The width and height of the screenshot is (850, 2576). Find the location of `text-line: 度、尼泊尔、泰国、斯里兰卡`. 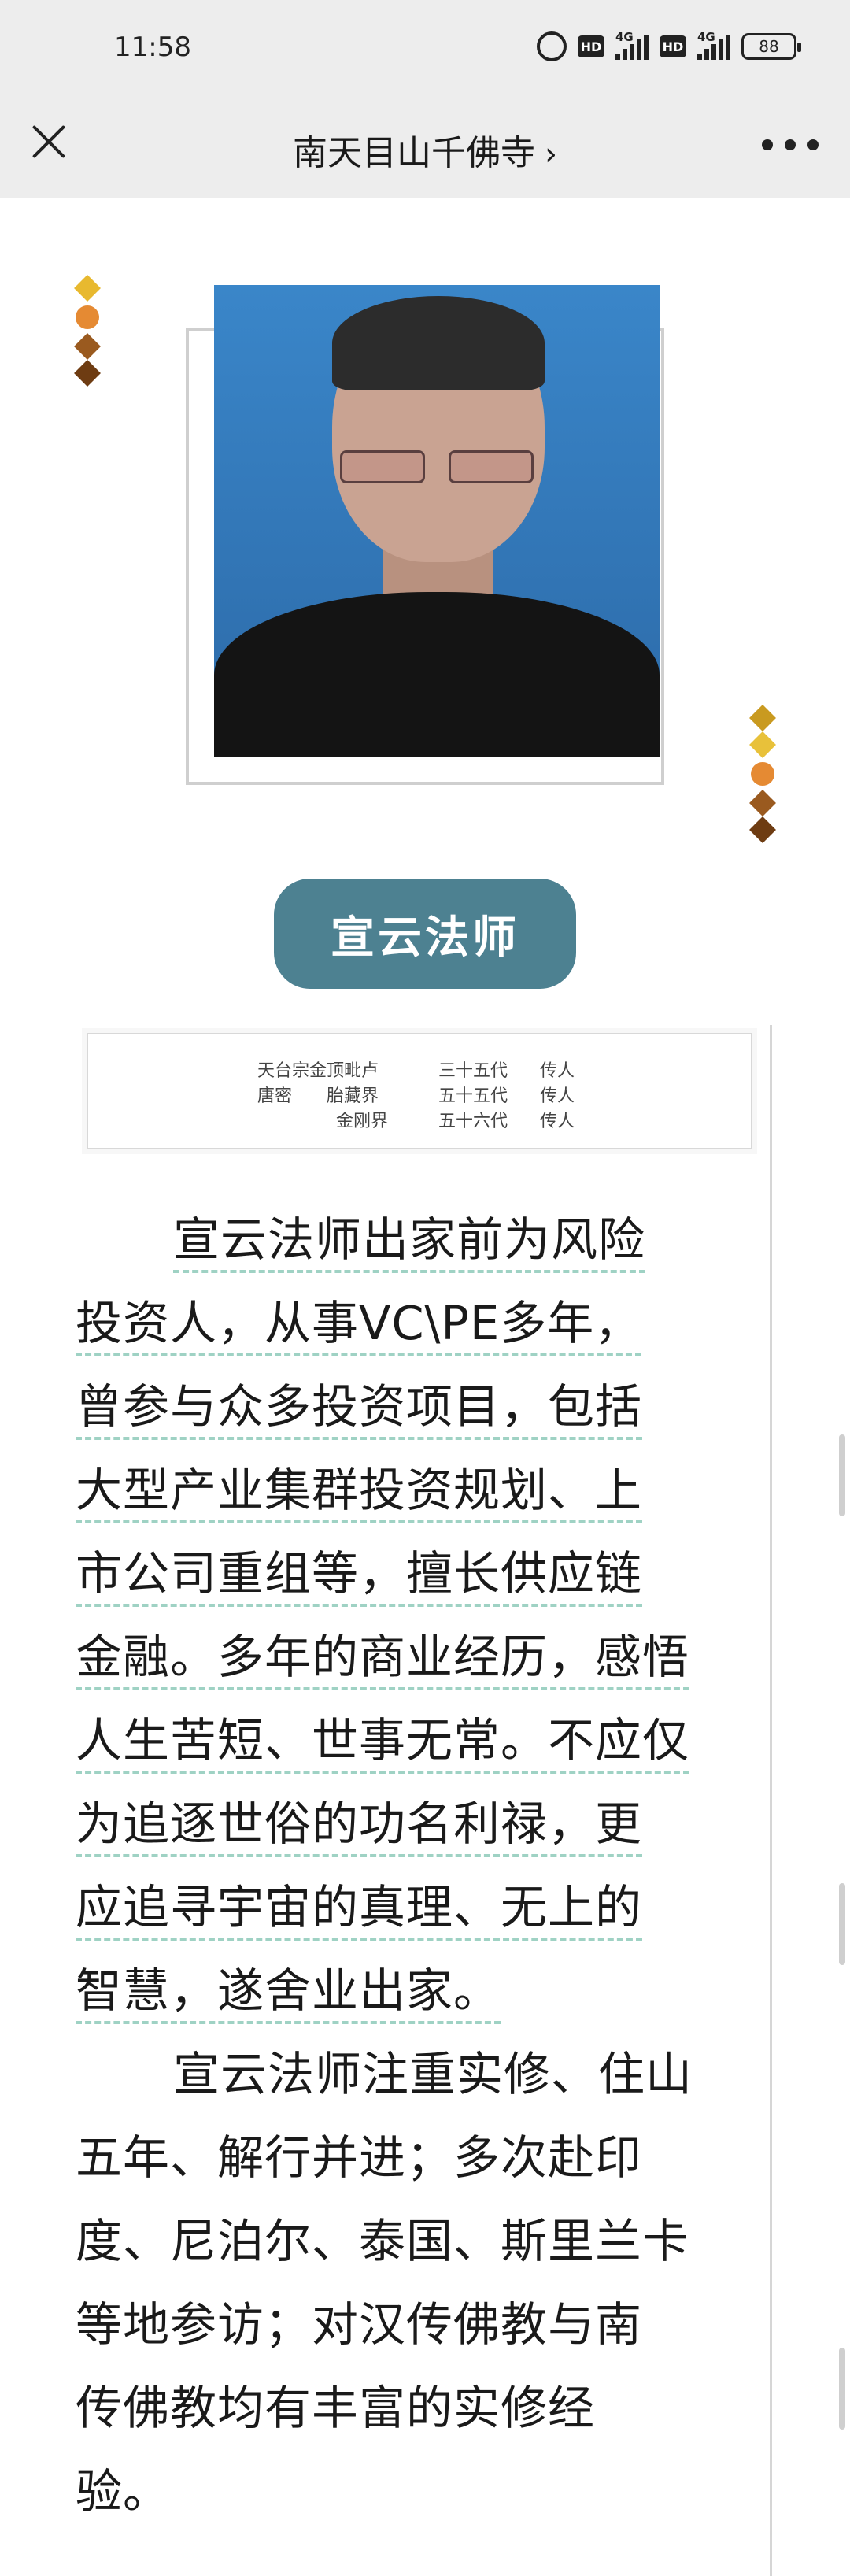

text-line: 度、尼泊尔、泰国、斯里兰卡 is located at coordinates (383, 2241).